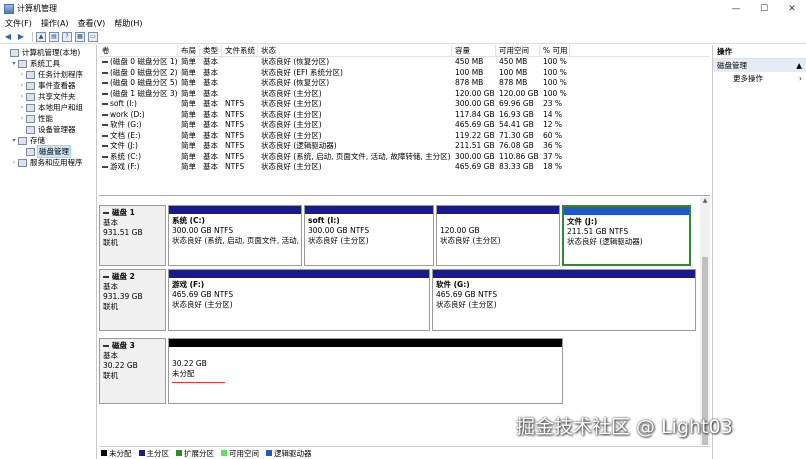  What do you see at coordinates (54, 23) in the screenshot?
I see `menu-action: 操作(A)` at bounding box center [54, 23].